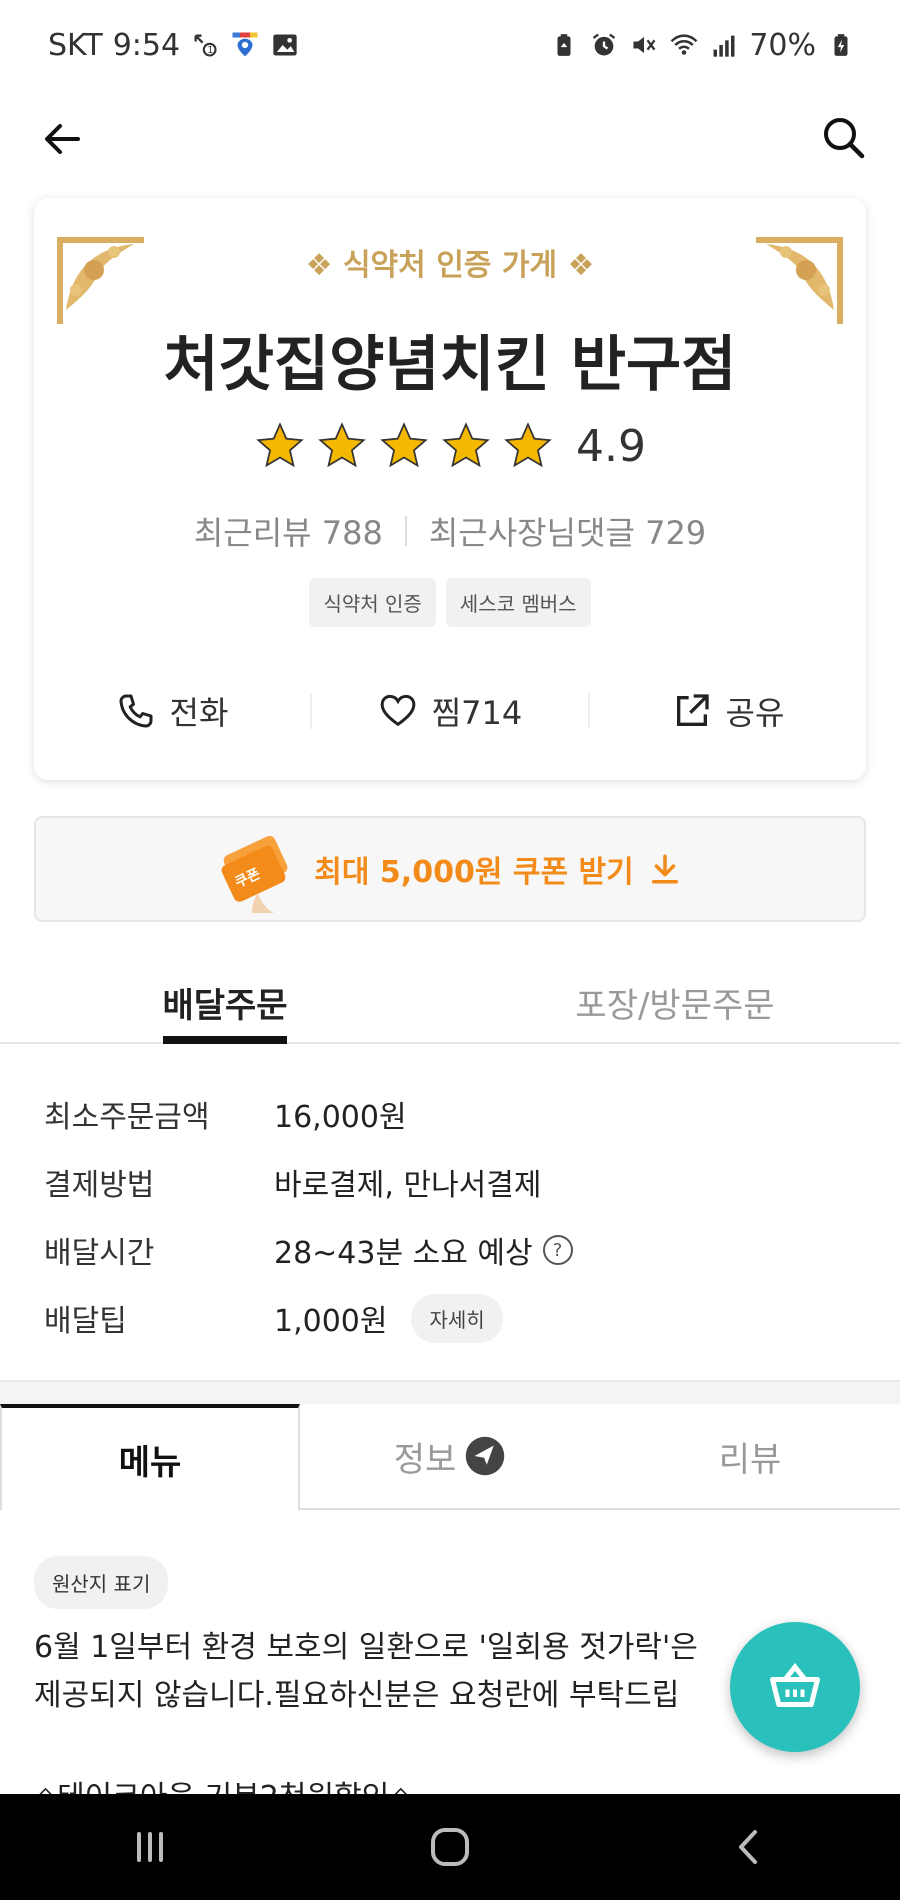 Image resolution: width=900 pixels, height=1900 pixels. What do you see at coordinates (795, 1684) in the screenshot?
I see `basket-icon` at bounding box center [795, 1684].